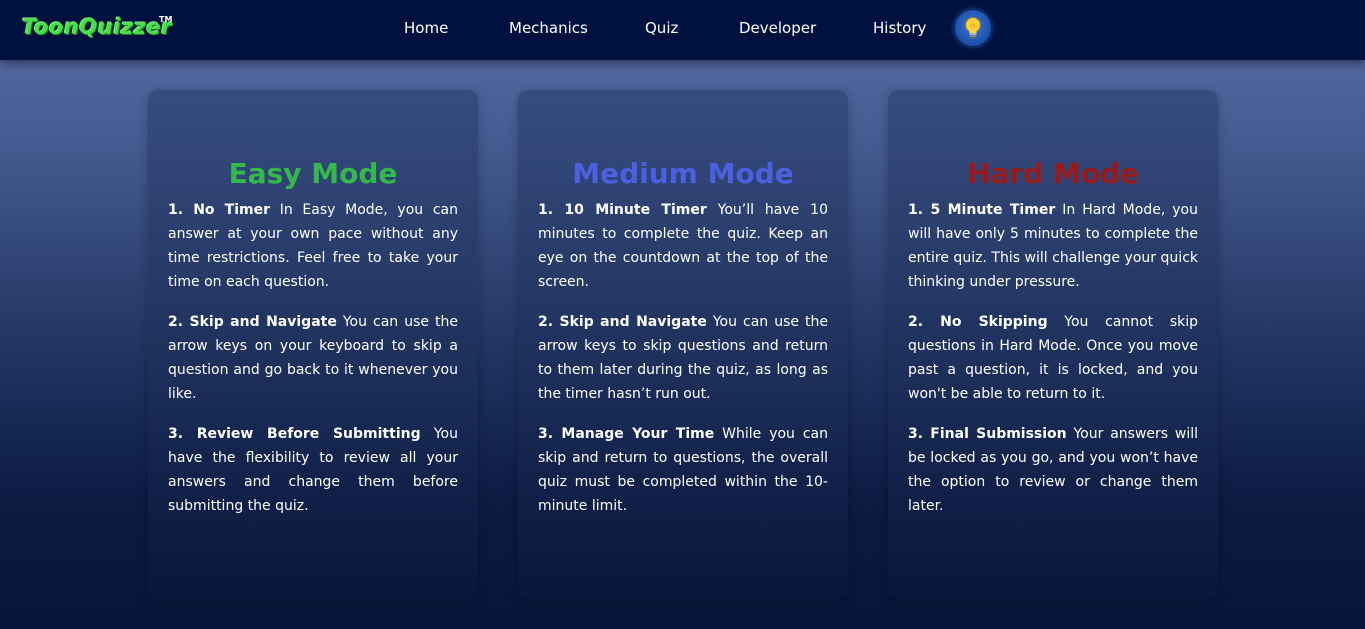  What do you see at coordinates (622, 210) in the screenshot?
I see `rule-heading: 1. 10 Minute Timer` at bounding box center [622, 210].